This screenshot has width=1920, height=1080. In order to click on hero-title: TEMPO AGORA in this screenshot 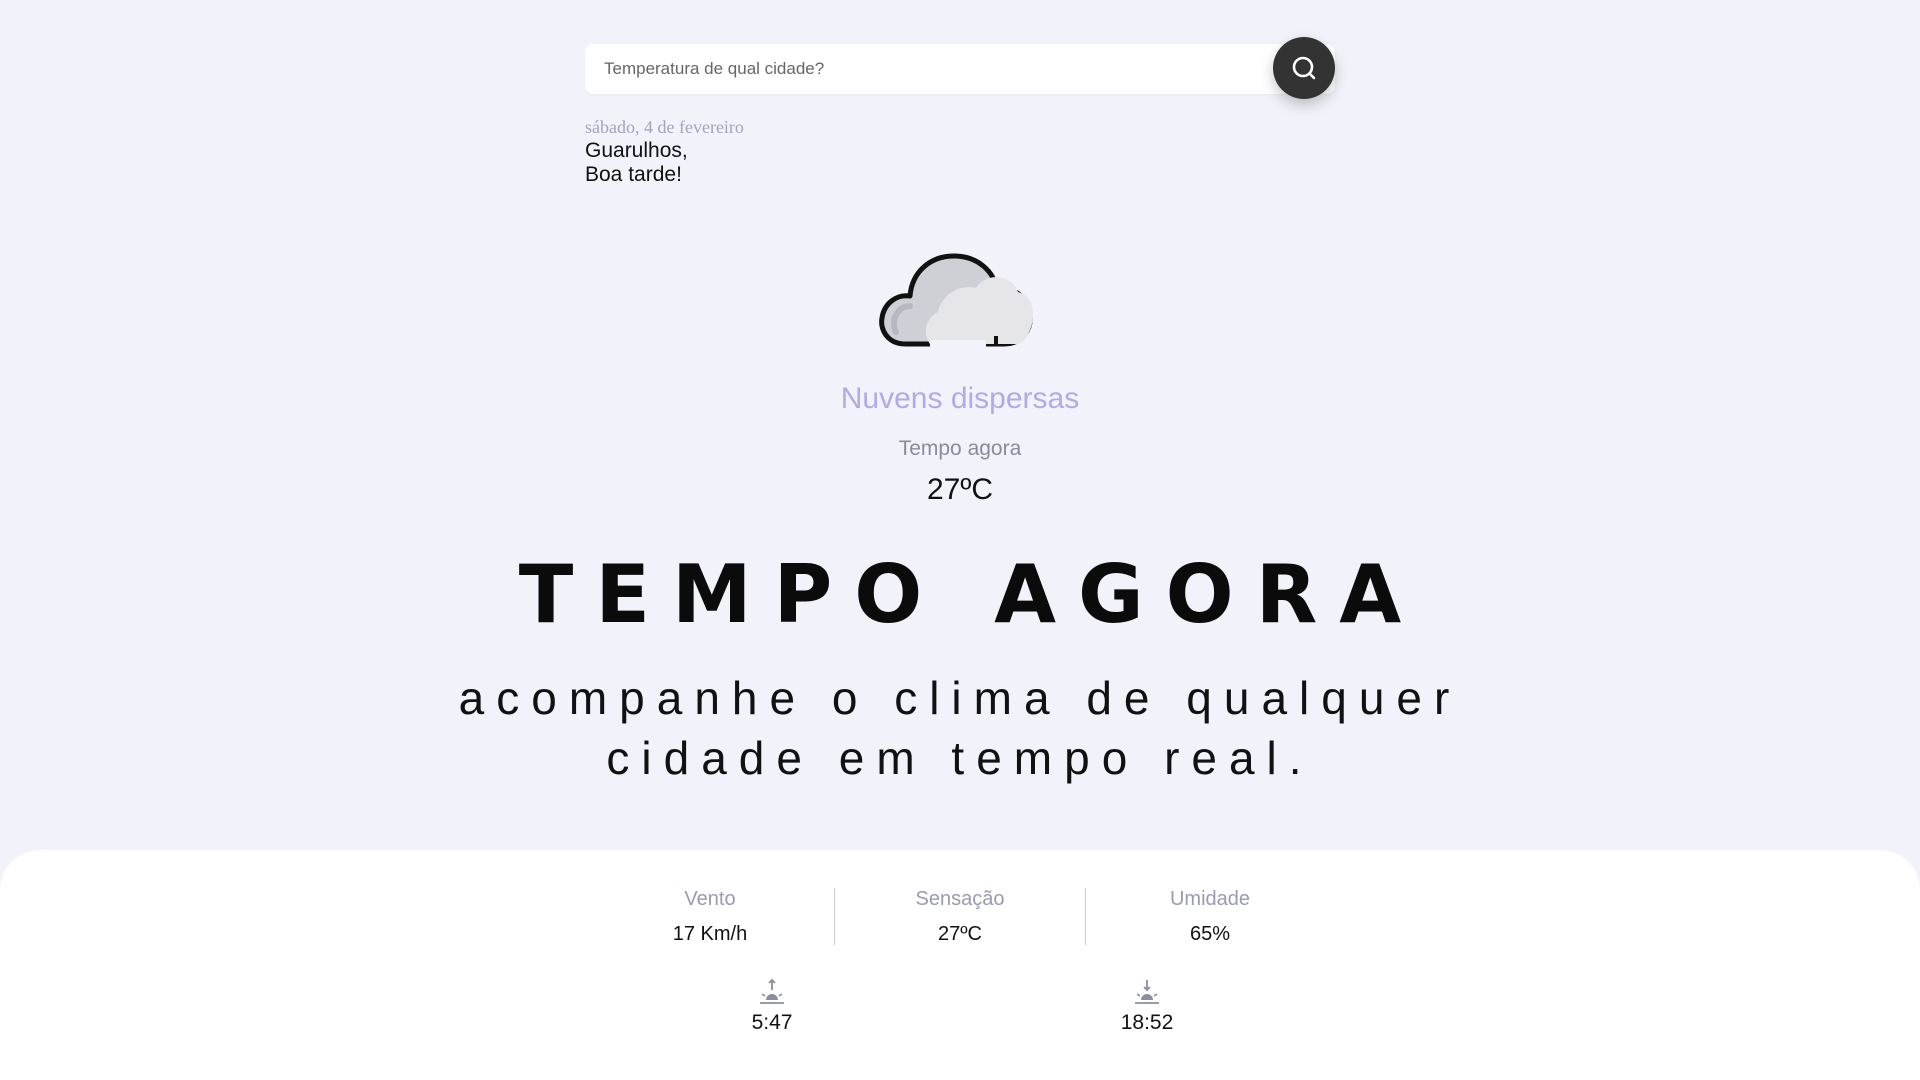, I will do `click(971, 594)`.